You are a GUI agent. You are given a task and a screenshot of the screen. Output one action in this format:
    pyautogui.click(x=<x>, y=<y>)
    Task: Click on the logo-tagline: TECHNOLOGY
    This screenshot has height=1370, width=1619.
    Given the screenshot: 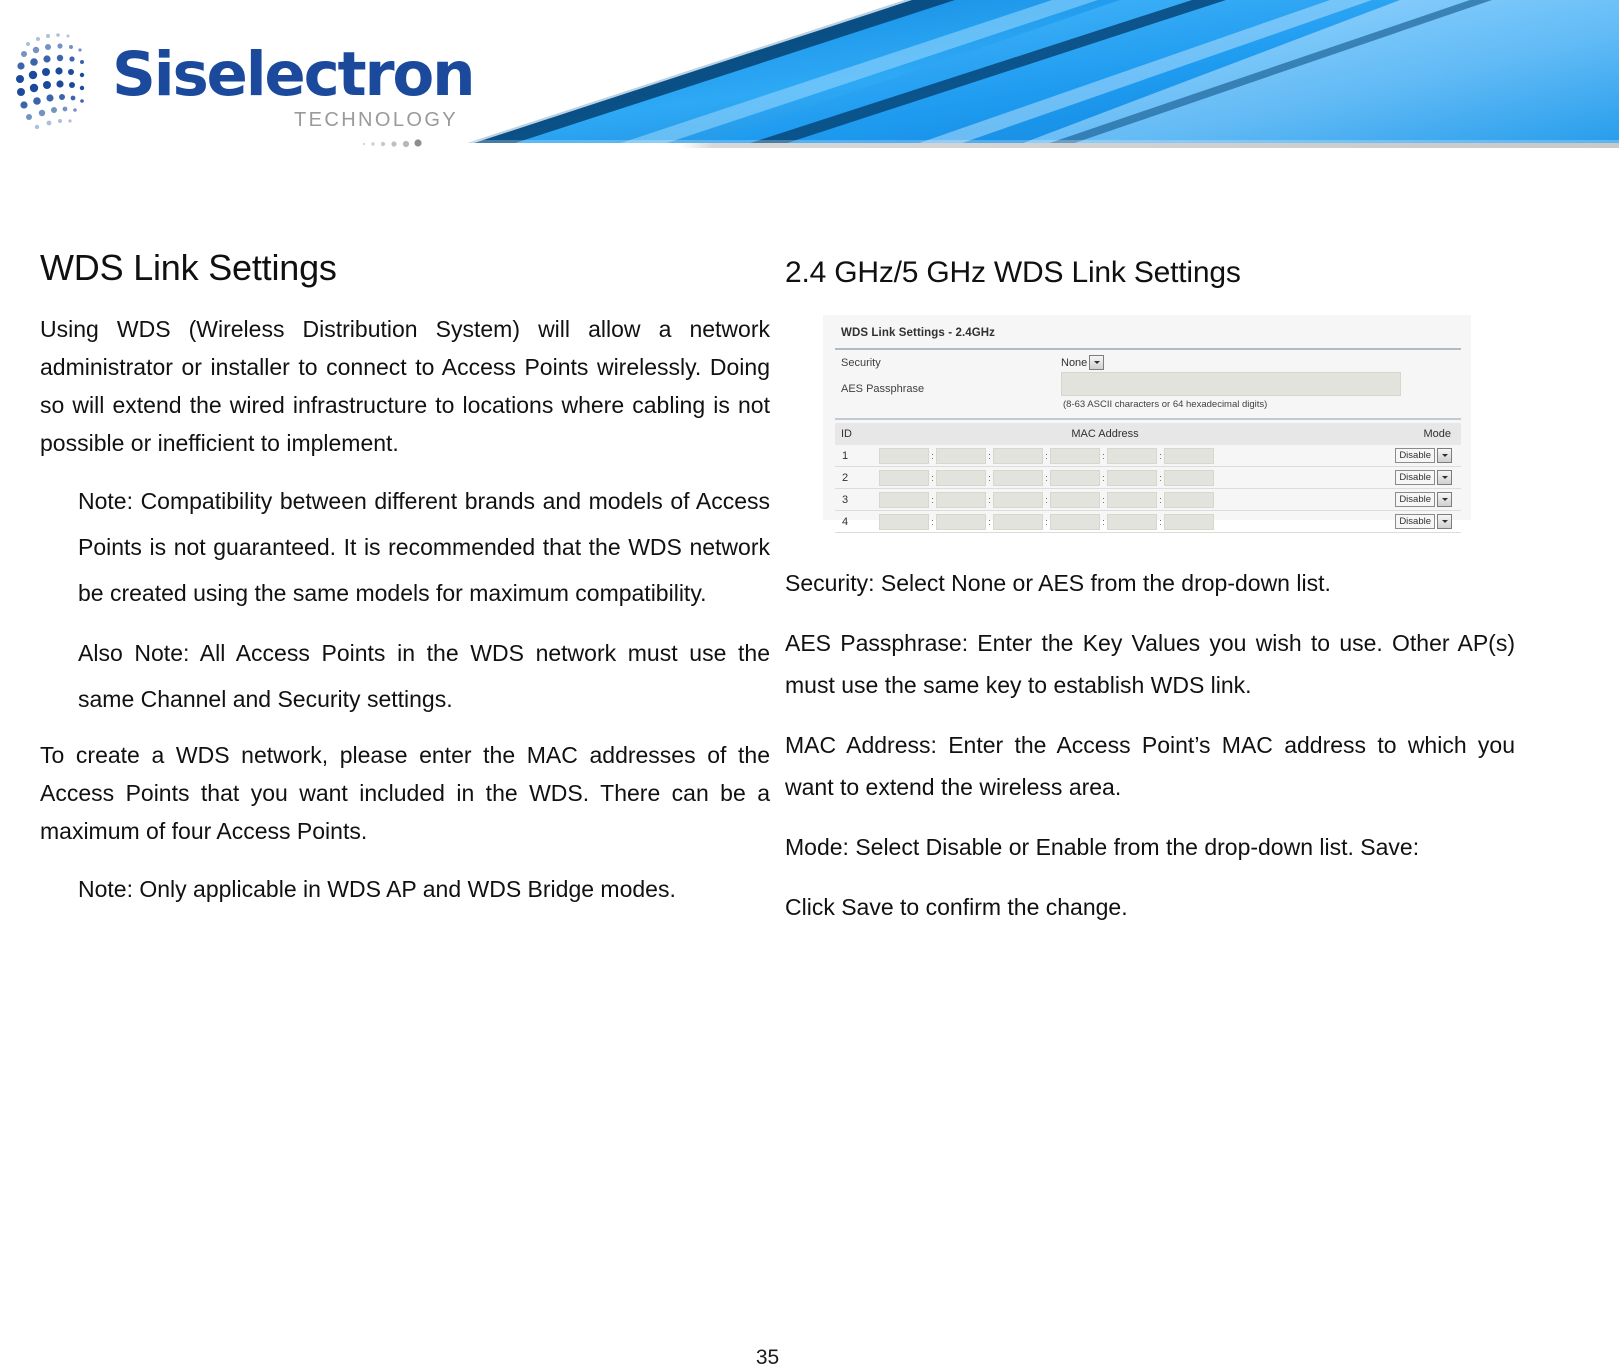 What is the action you would take?
    pyautogui.click(x=376, y=120)
    